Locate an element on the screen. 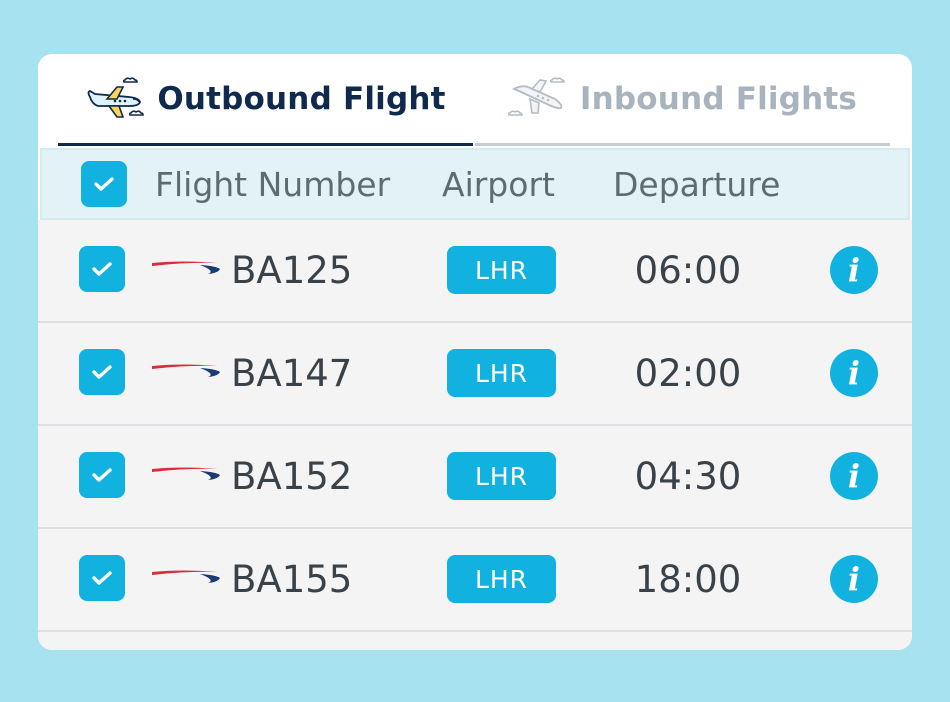 The image size is (950, 702). tab-inbound-label: Inbound Flights is located at coordinates (718, 98).